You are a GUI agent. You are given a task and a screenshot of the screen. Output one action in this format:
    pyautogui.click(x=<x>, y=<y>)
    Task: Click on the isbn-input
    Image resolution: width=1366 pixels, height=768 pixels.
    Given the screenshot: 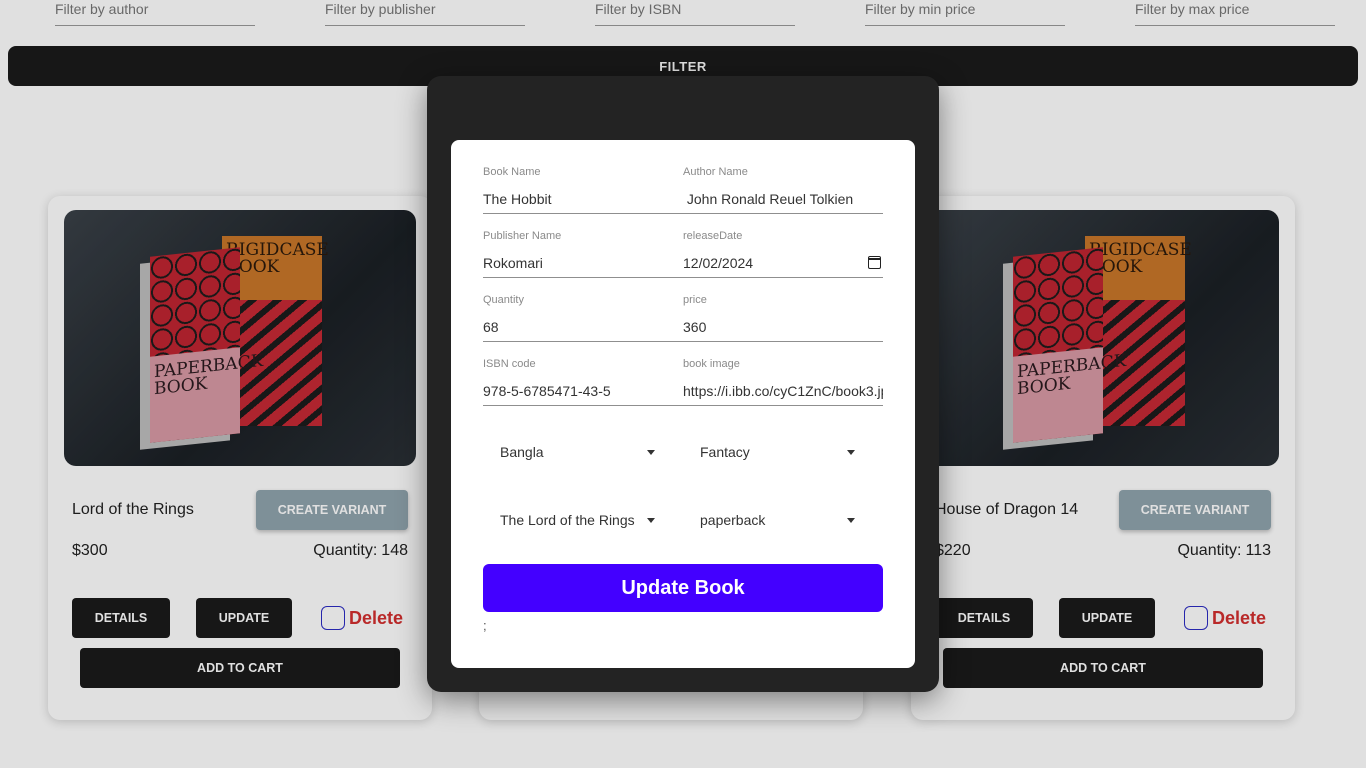 What is the action you would take?
    pyautogui.click(x=583, y=391)
    